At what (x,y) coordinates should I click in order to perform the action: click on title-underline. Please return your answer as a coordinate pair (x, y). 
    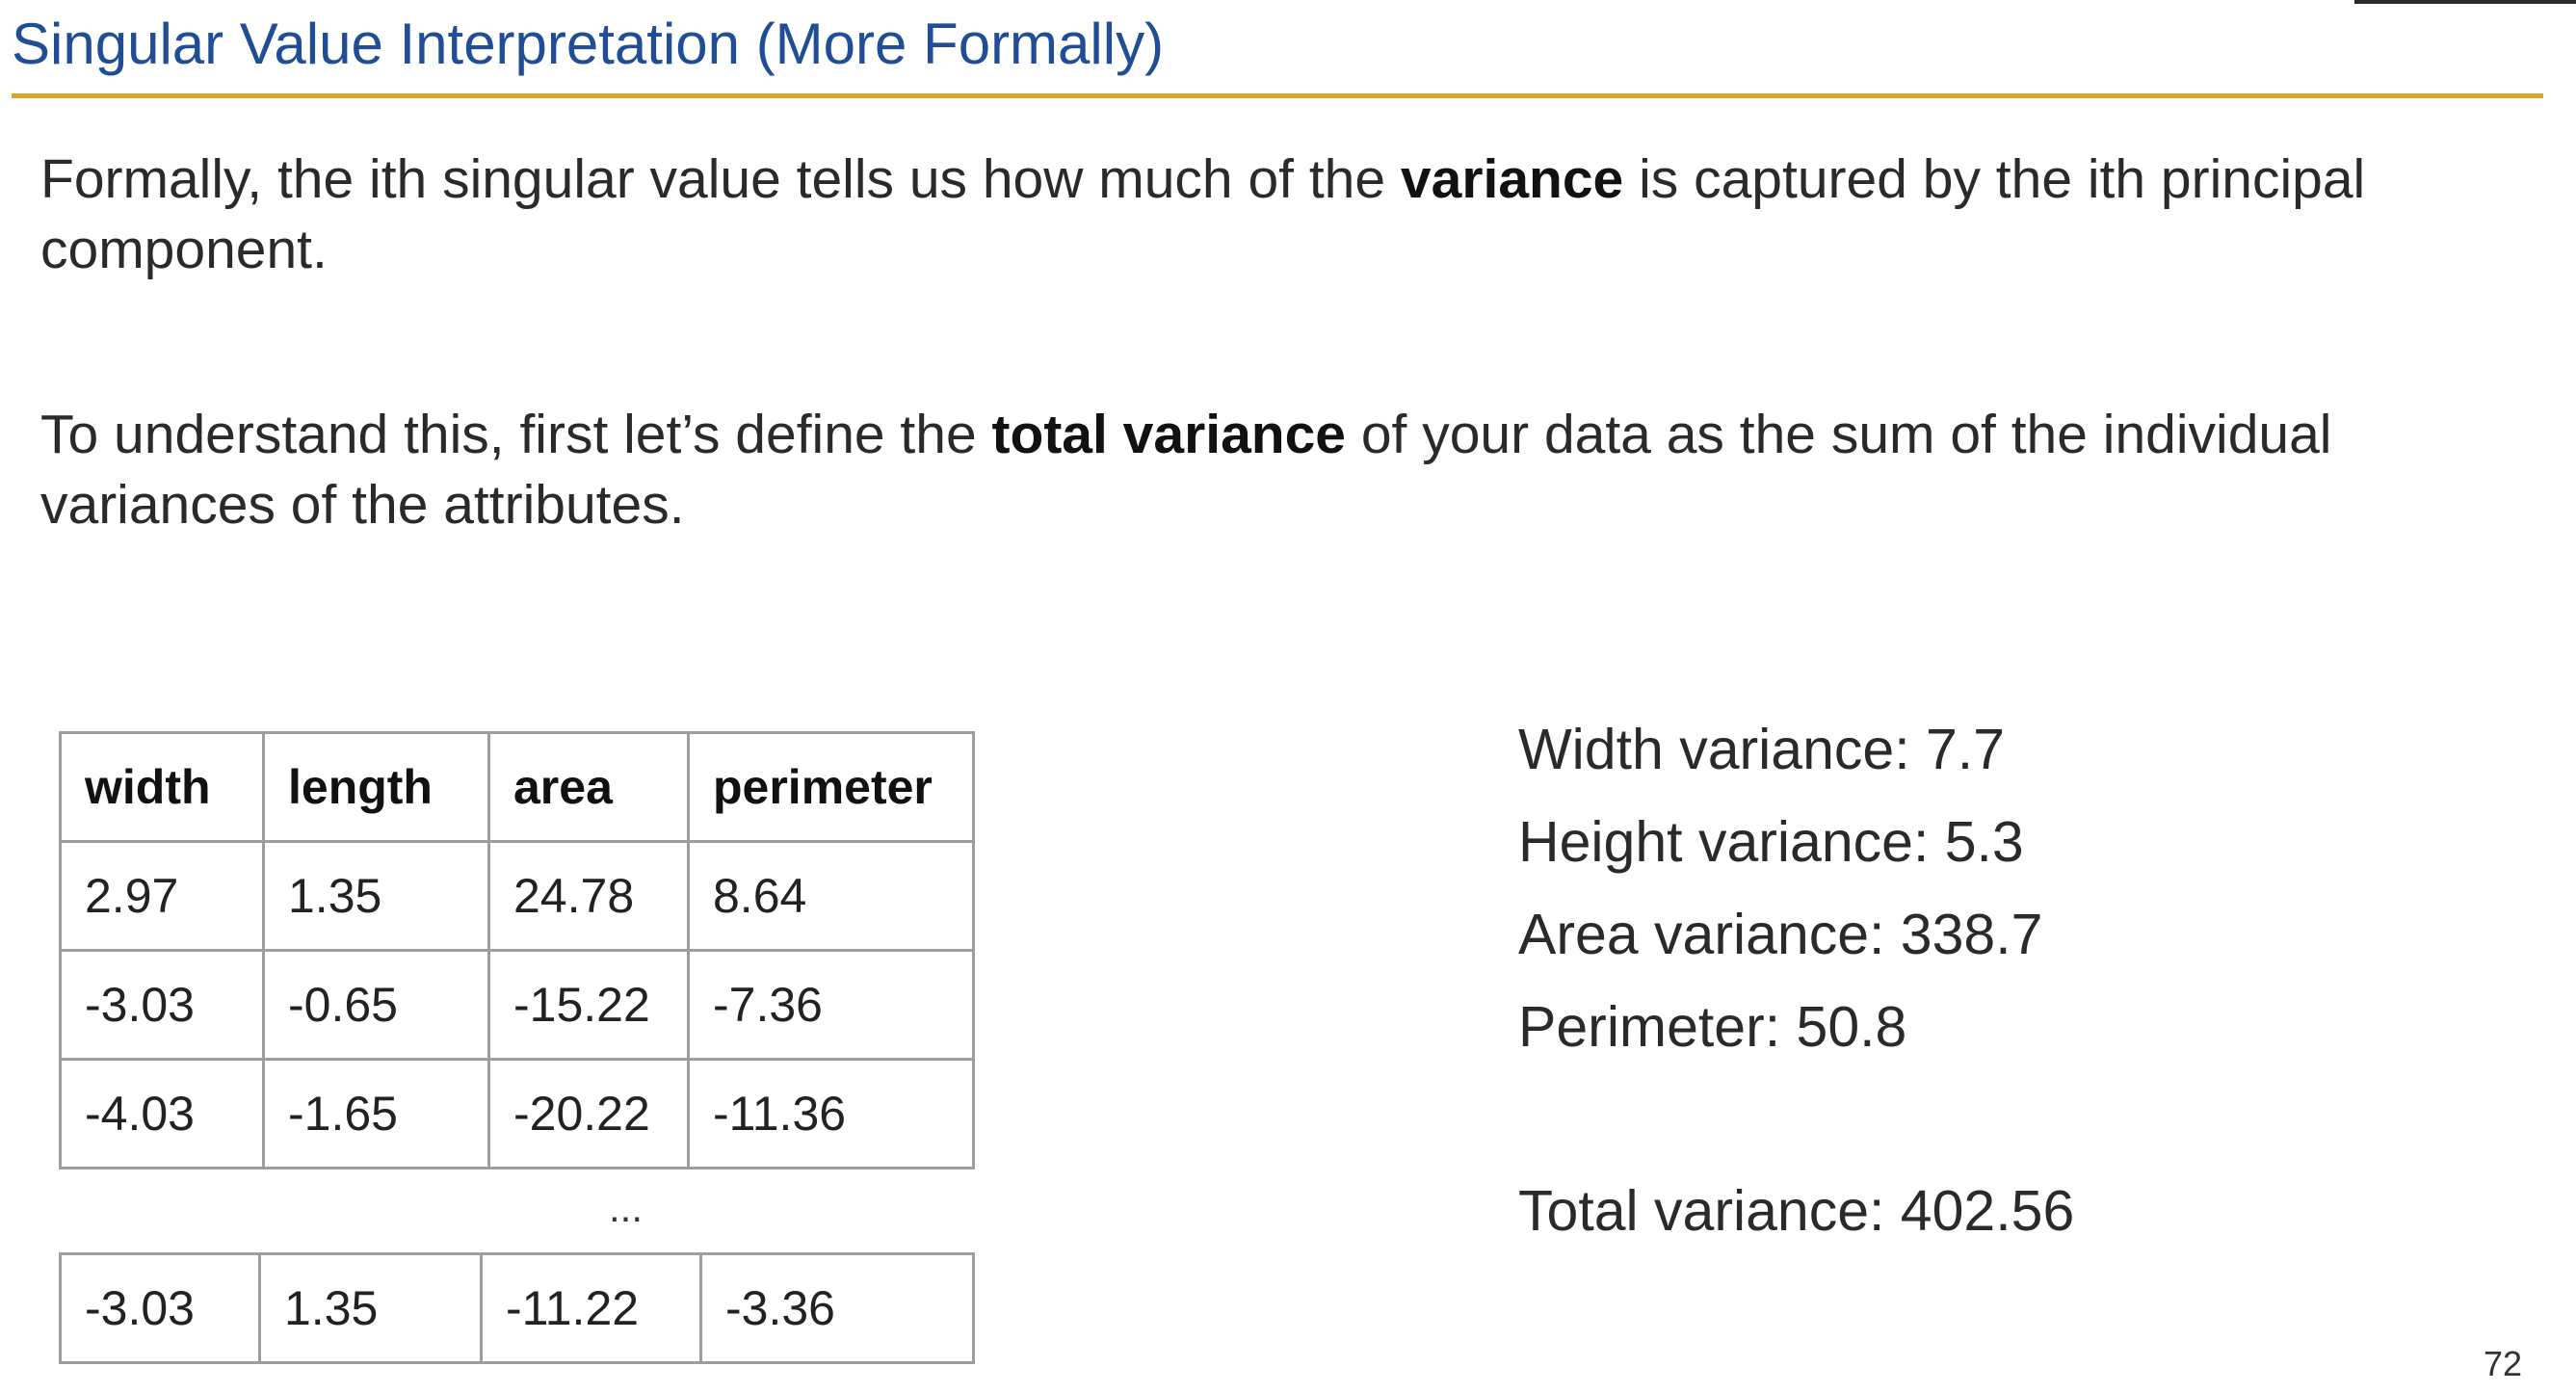
    Looking at the image, I should click on (1278, 95).